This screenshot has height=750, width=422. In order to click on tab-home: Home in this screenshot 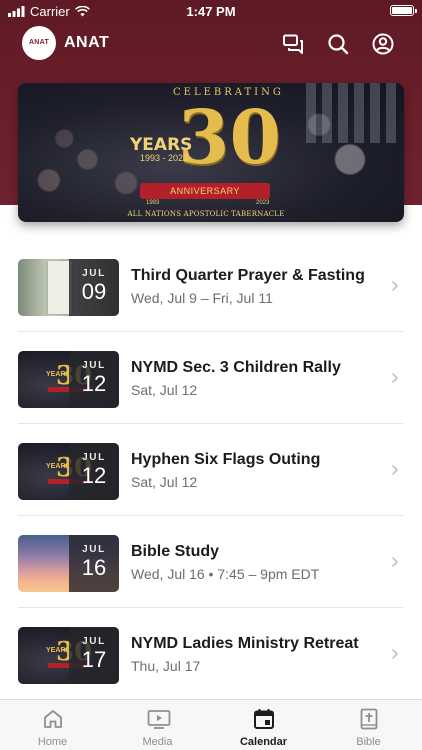, I will do `click(52, 725)`.